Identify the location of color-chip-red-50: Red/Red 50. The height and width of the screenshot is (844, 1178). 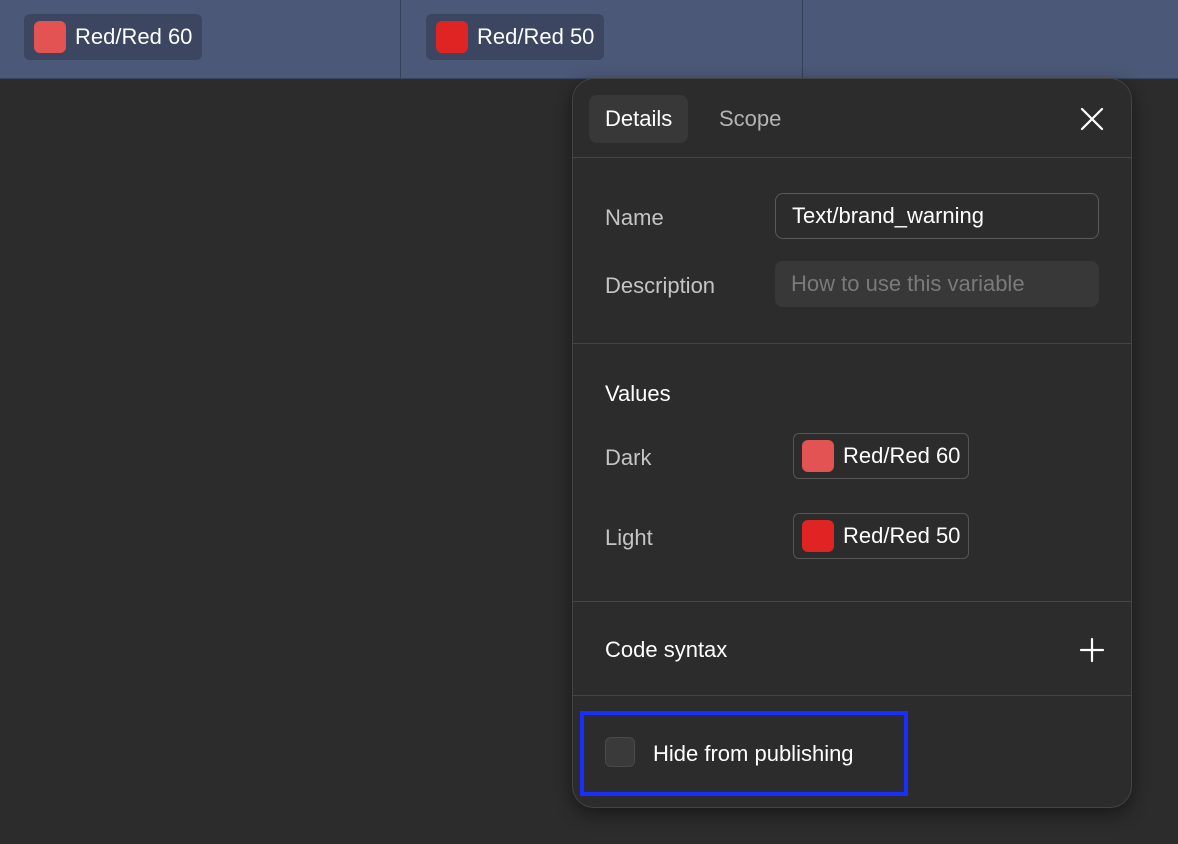
(515, 37).